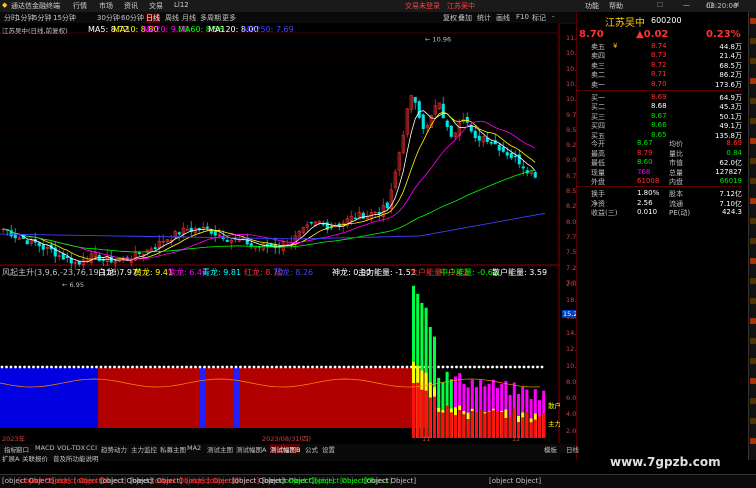 The height and width of the screenshot is (488, 756). Describe the element at coordinates (10, 458) in the screenshot. I see `extension-tab: 扩展A` at that location.